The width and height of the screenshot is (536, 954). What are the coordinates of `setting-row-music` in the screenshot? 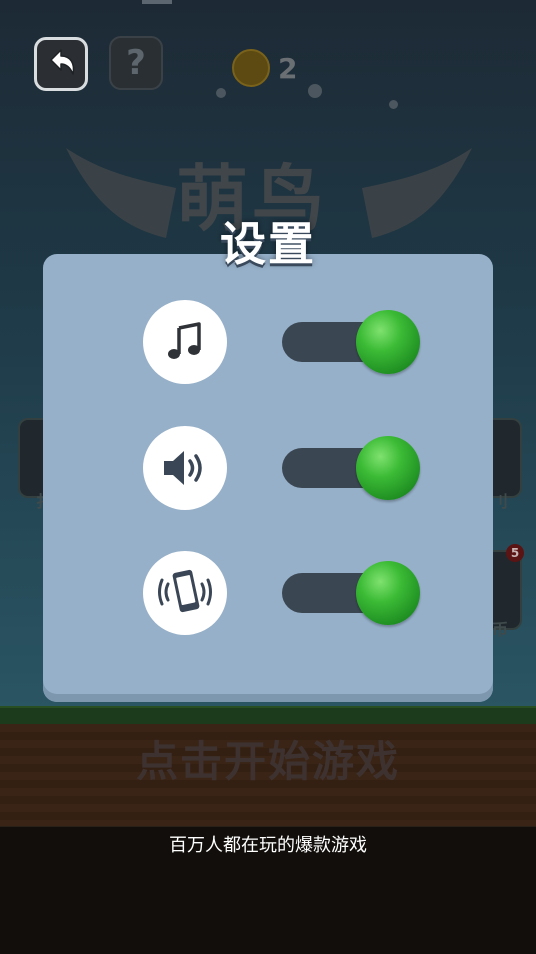 It's located at (268, 342).